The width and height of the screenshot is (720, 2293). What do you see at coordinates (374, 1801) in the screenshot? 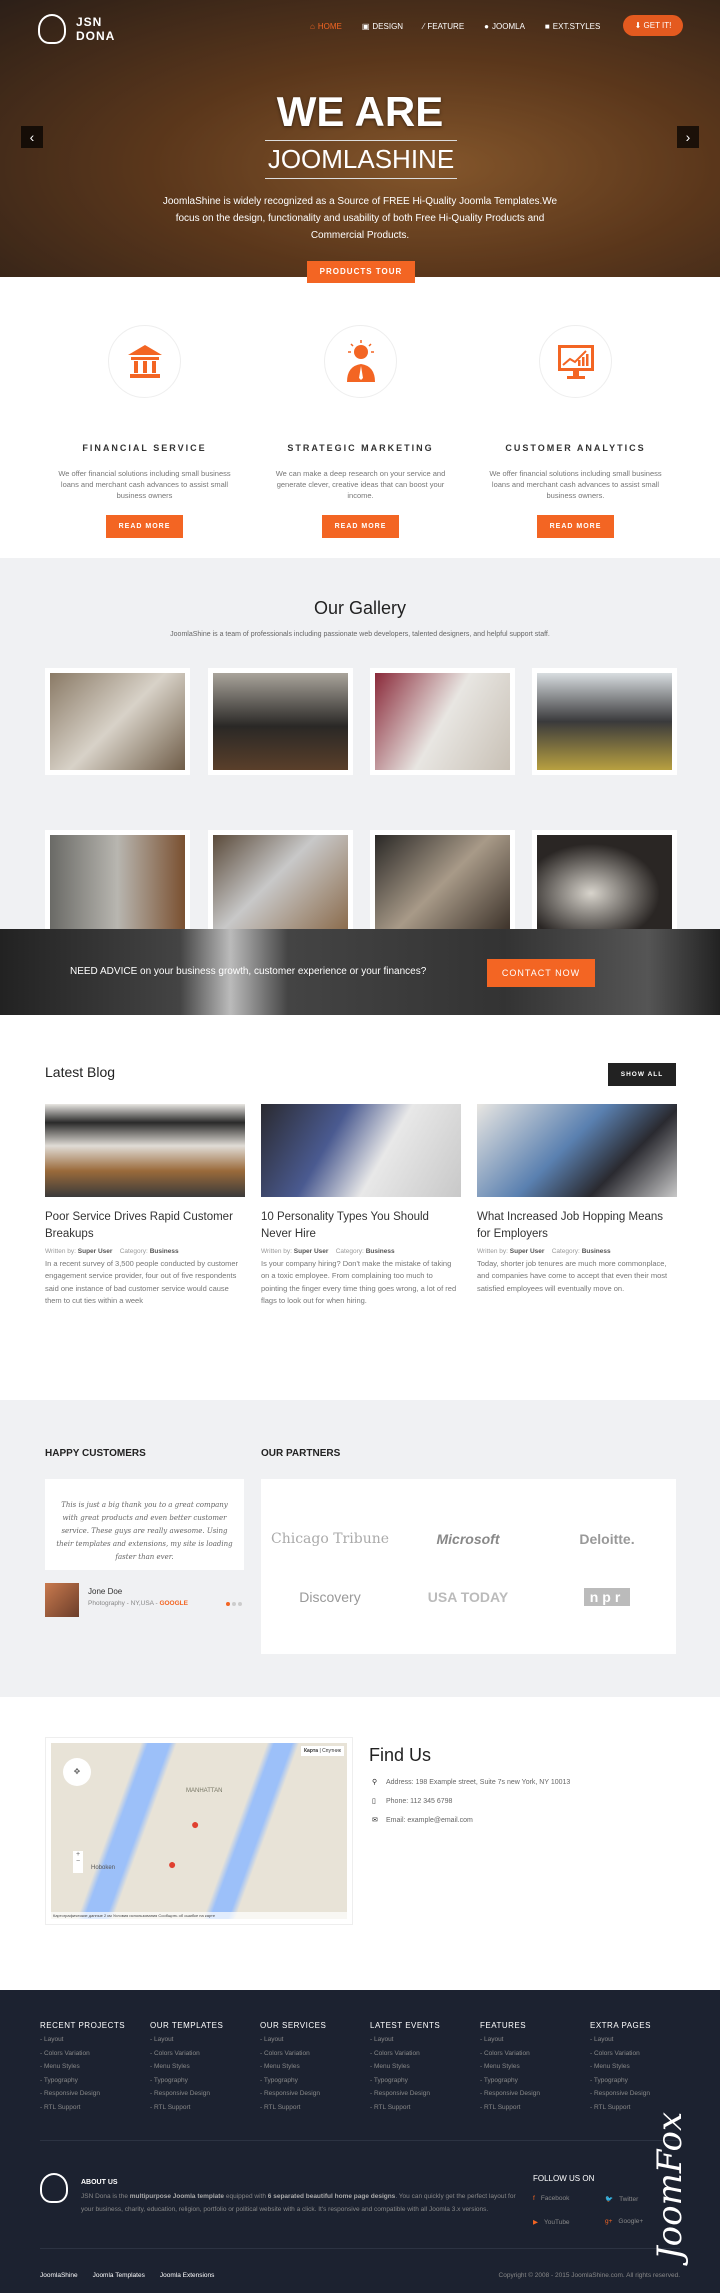
I see `mobile-icon: ▯` at bounding box center [374, 1801].